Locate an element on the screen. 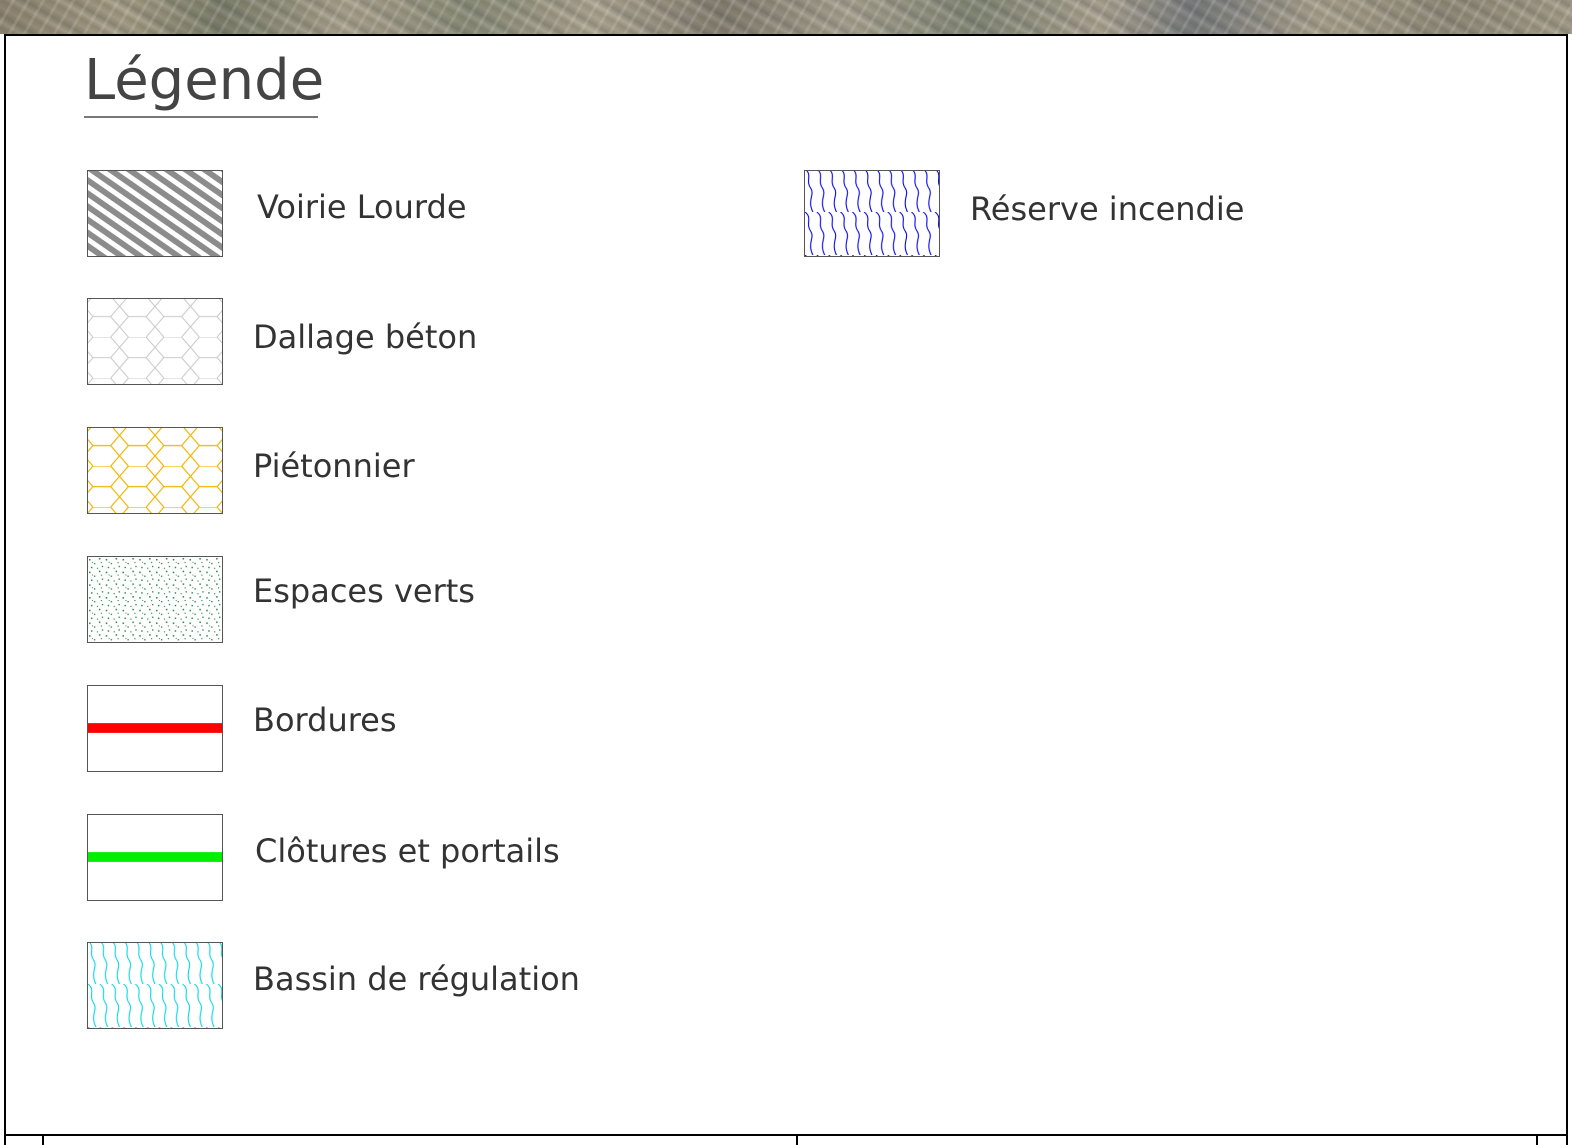 The image size is (1572, 1145). legend-label: Bassin de régulation is located at coordinates (416, 979).